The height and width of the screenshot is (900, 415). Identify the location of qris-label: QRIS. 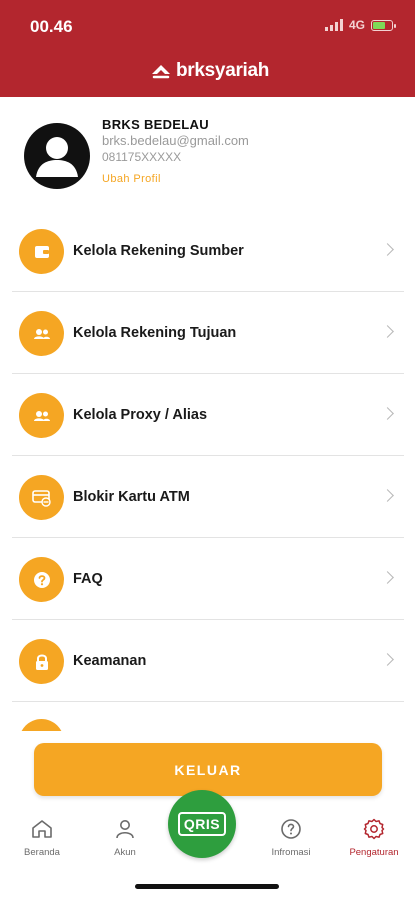
(202, 824).